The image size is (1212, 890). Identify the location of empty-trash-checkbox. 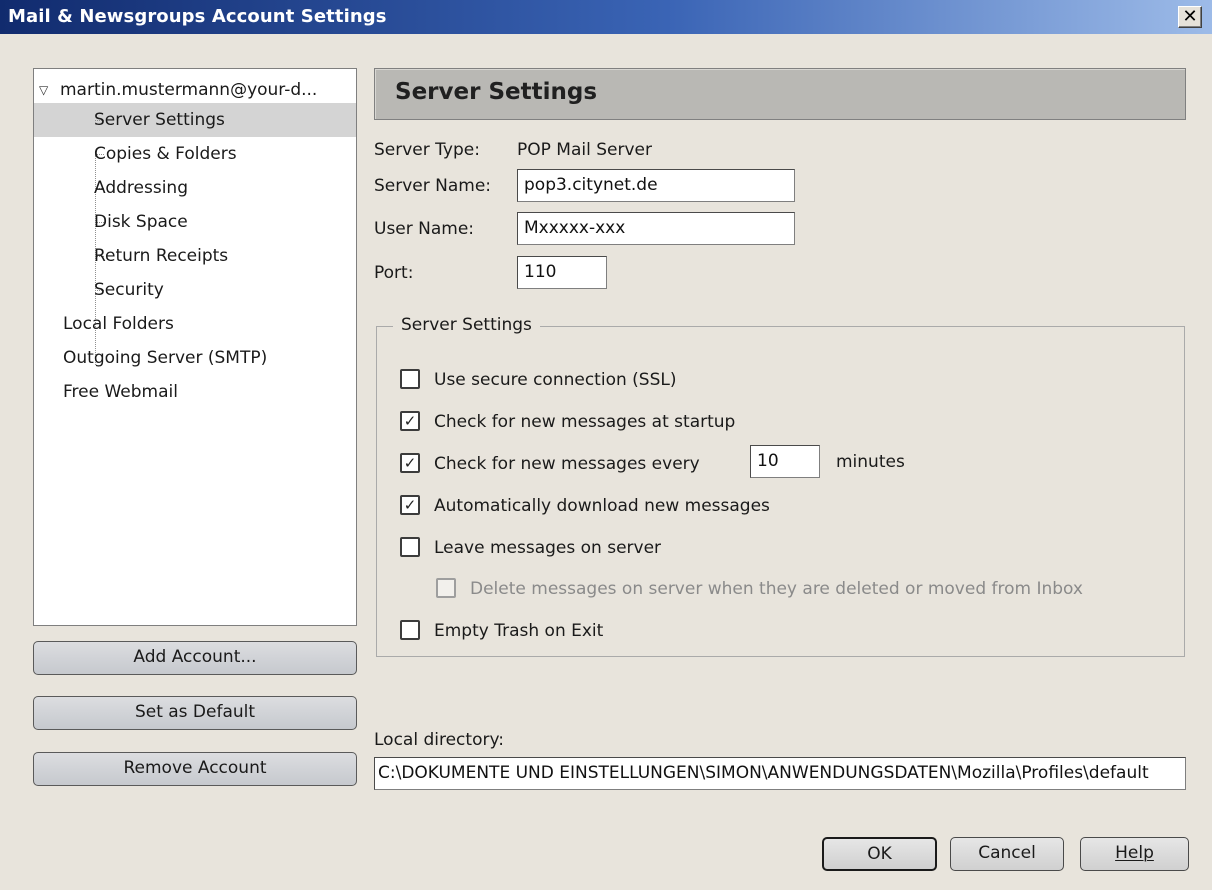
(410, 630).